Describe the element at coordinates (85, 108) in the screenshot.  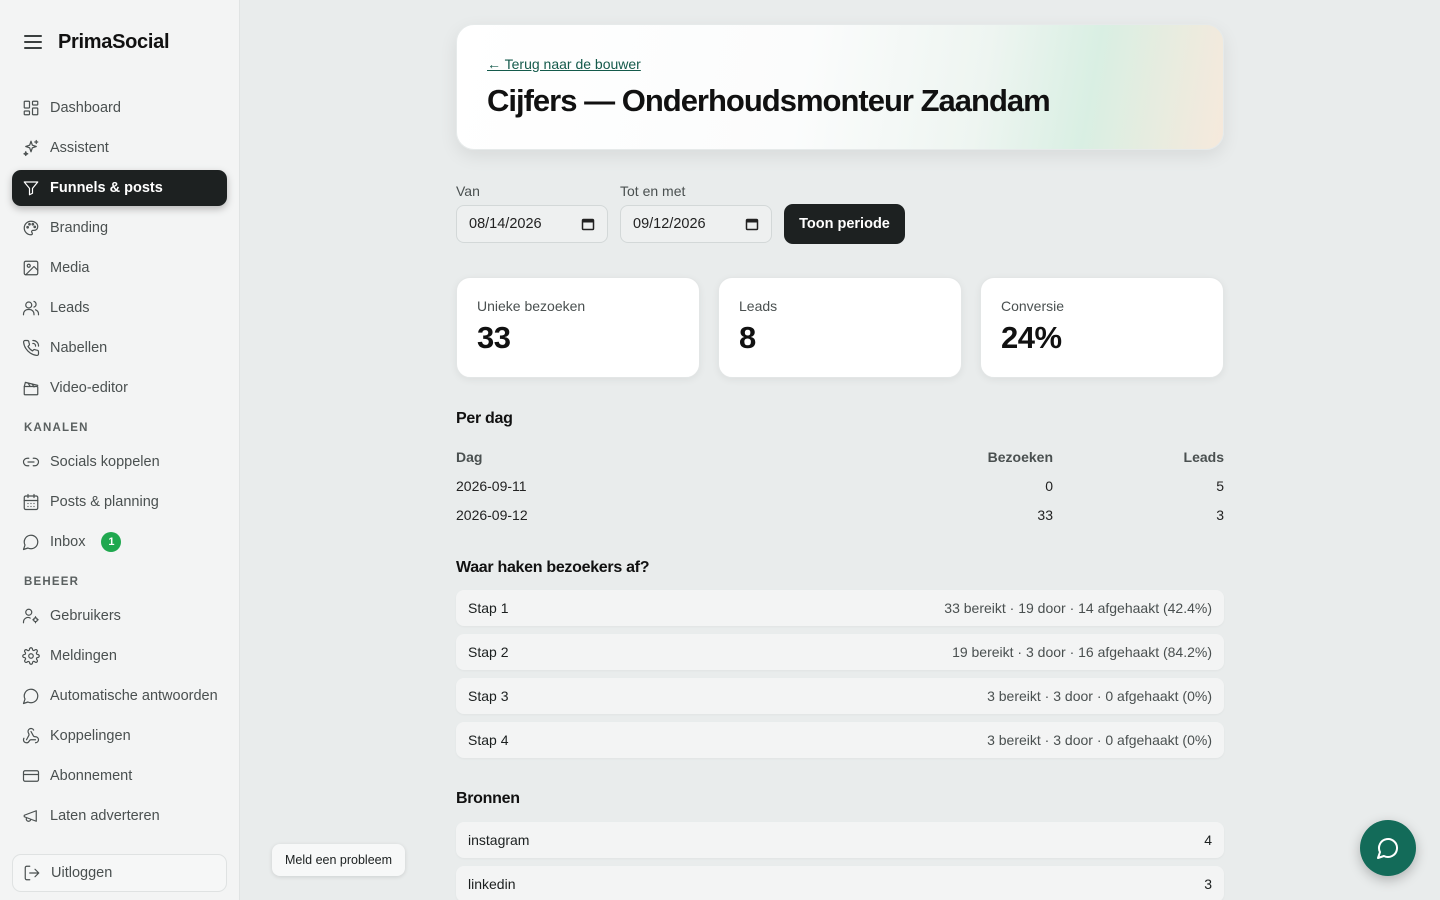
I see `sidebar-item-label: Dashboard` at that location.